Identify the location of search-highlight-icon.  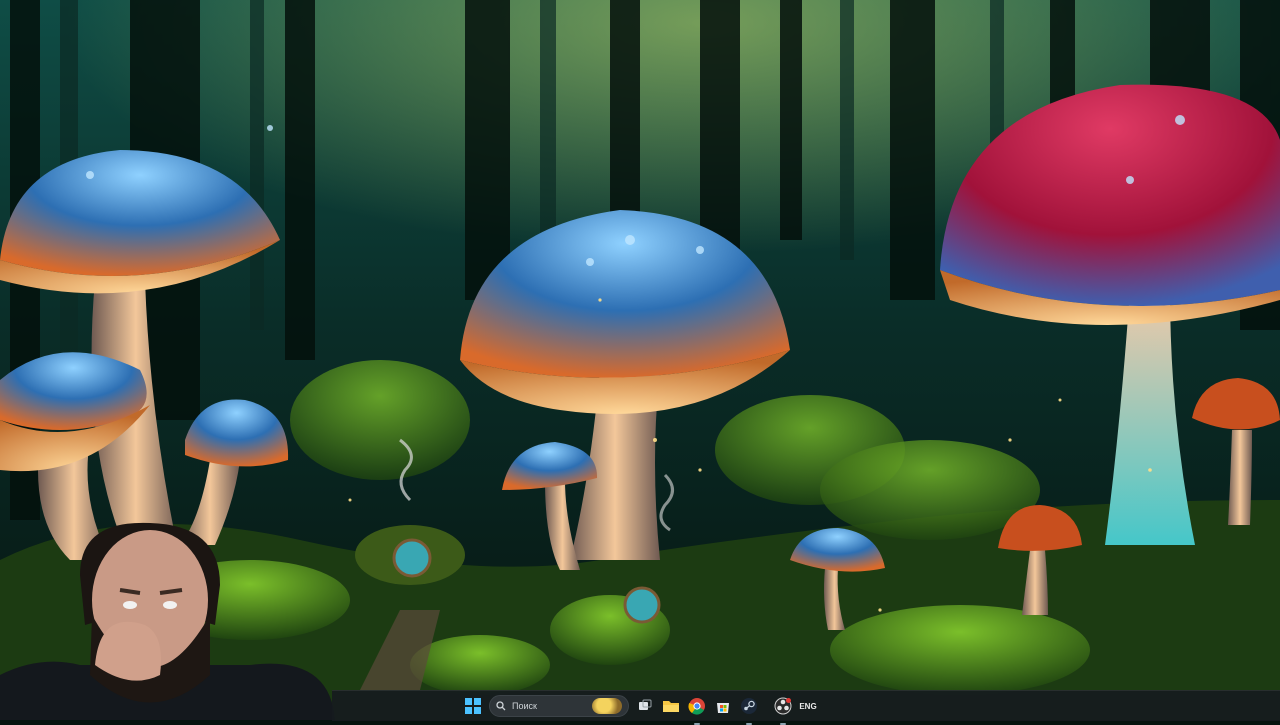
(607, 706).